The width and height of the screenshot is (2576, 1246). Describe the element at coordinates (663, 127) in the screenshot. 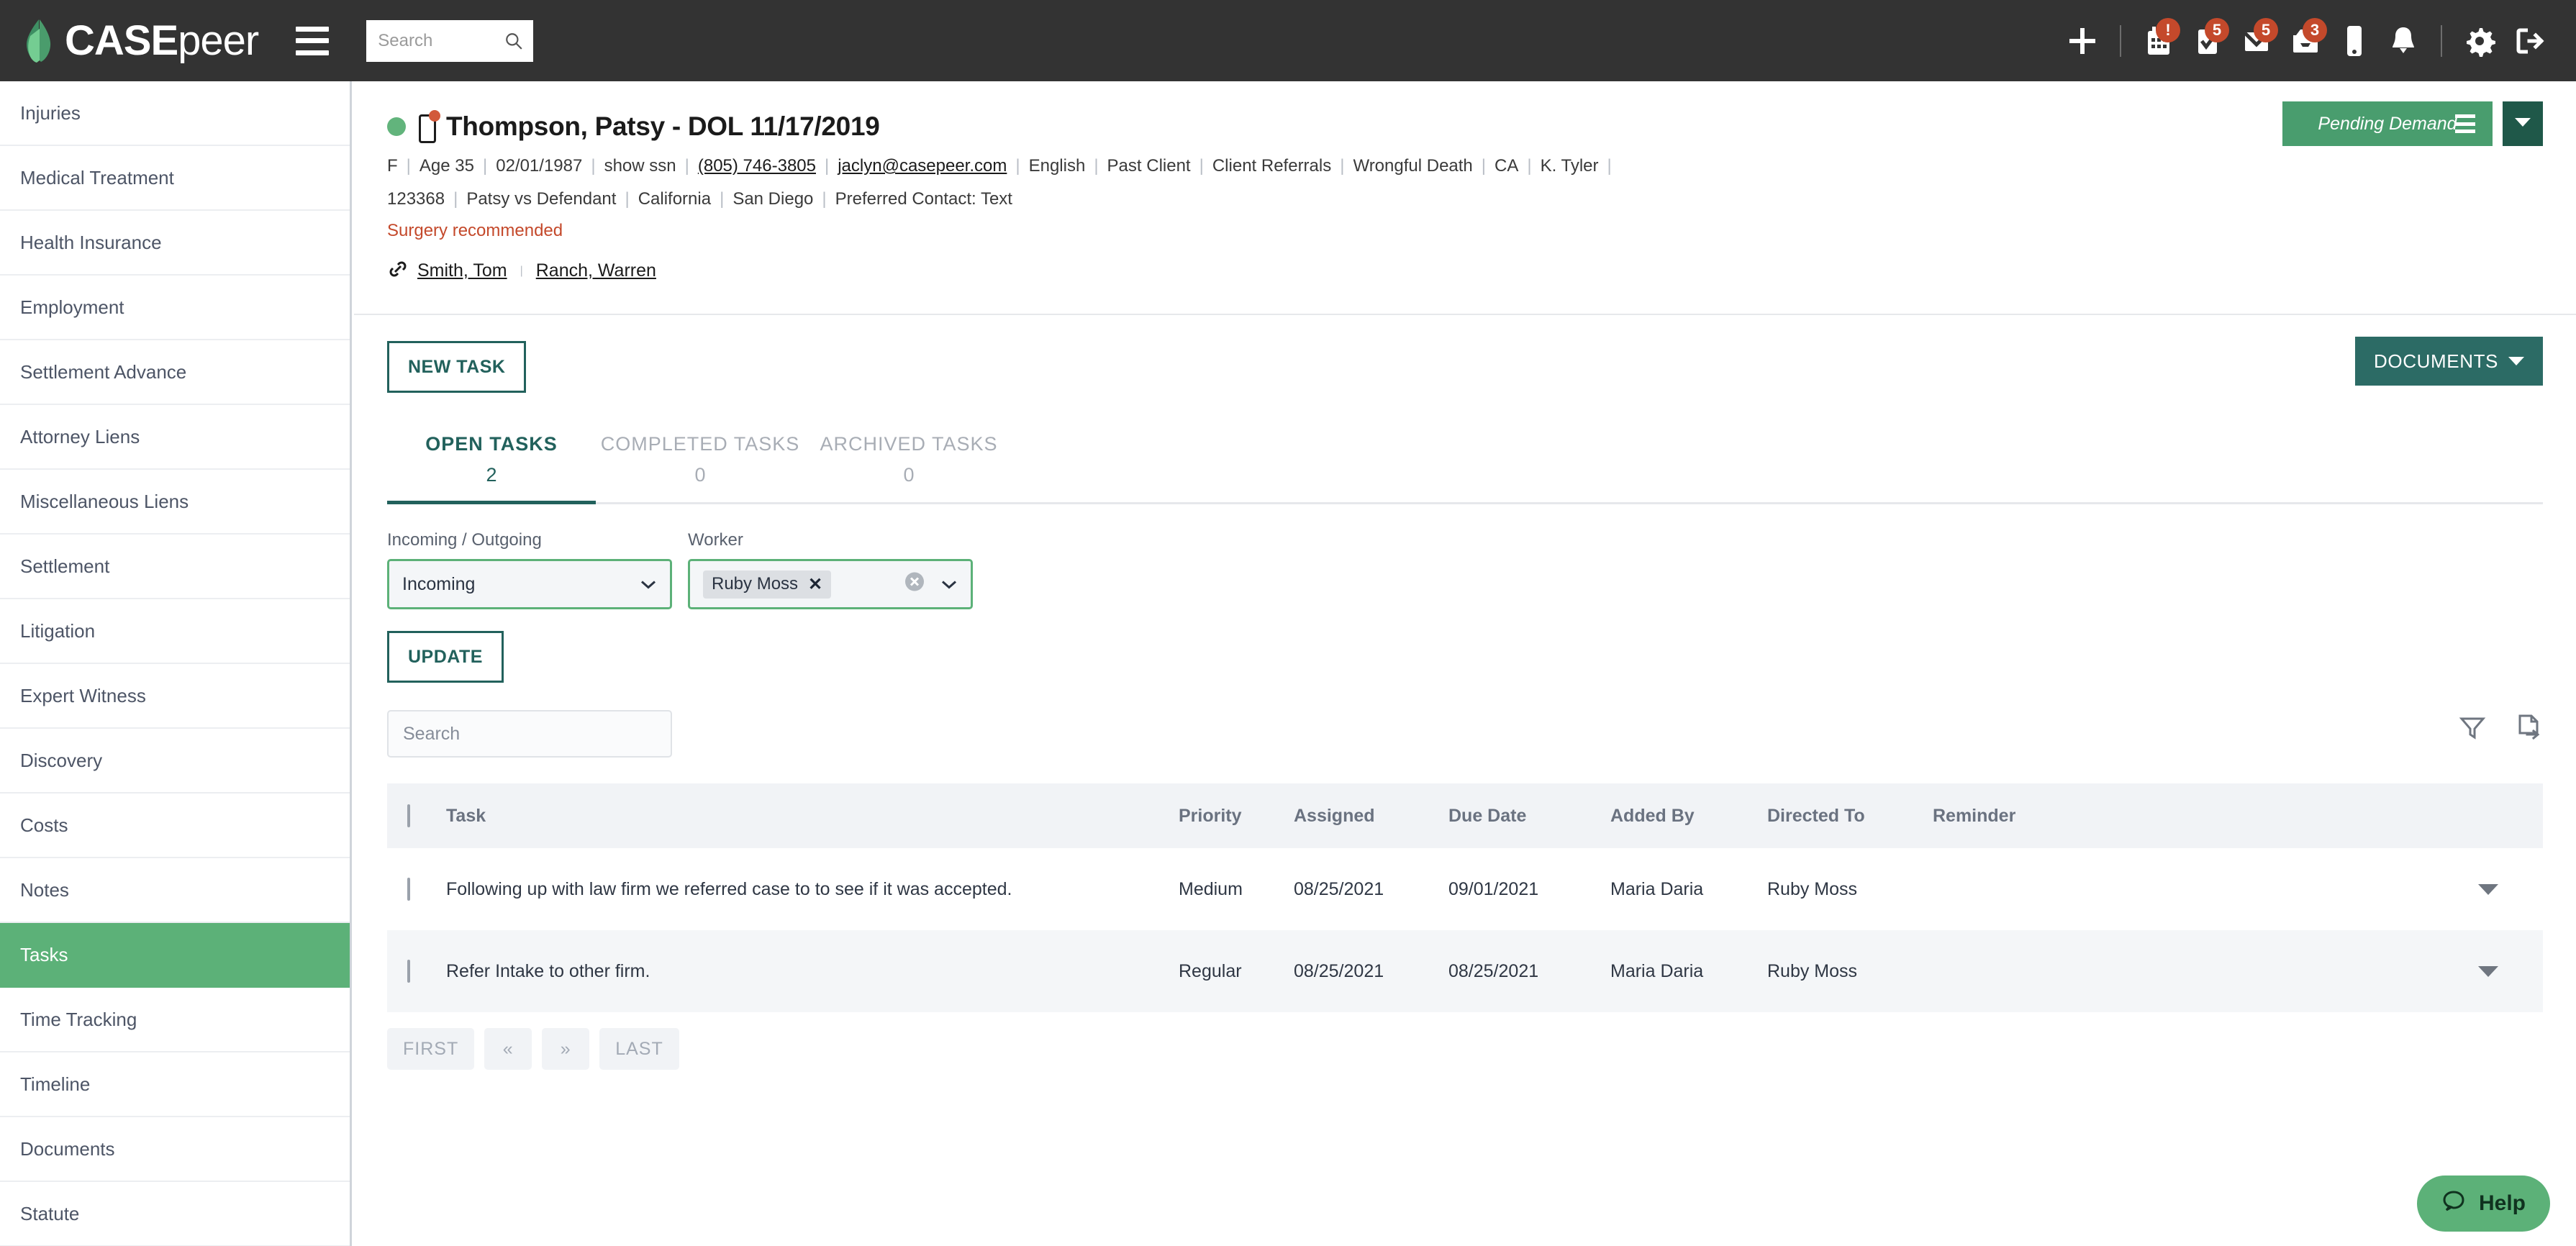

I see `page-title: Thompson, Patsy - DOL 11/17/2019` at that location.